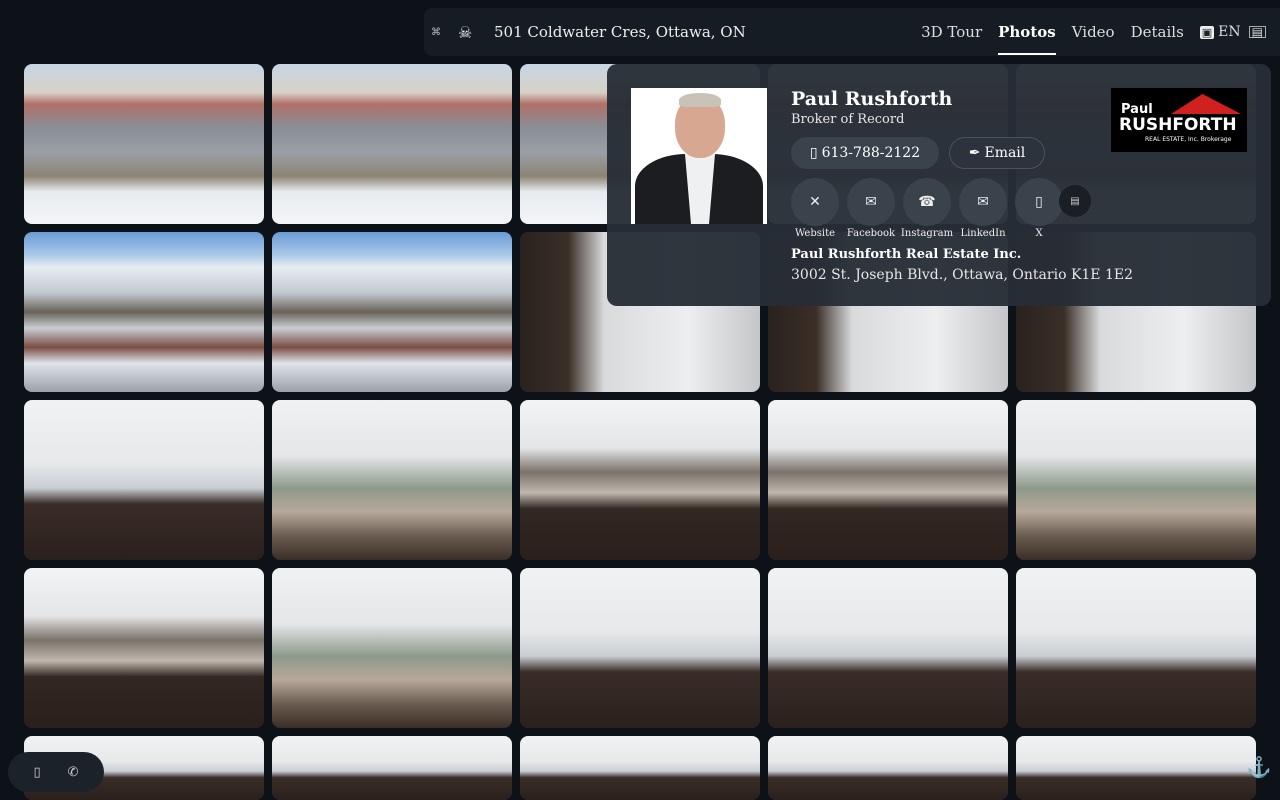 The image size is (1280, 800). What do you see at coordinates (1229, 32) in the screenshot?
I see `language-label: EN` at bounding box center [1229, 32].